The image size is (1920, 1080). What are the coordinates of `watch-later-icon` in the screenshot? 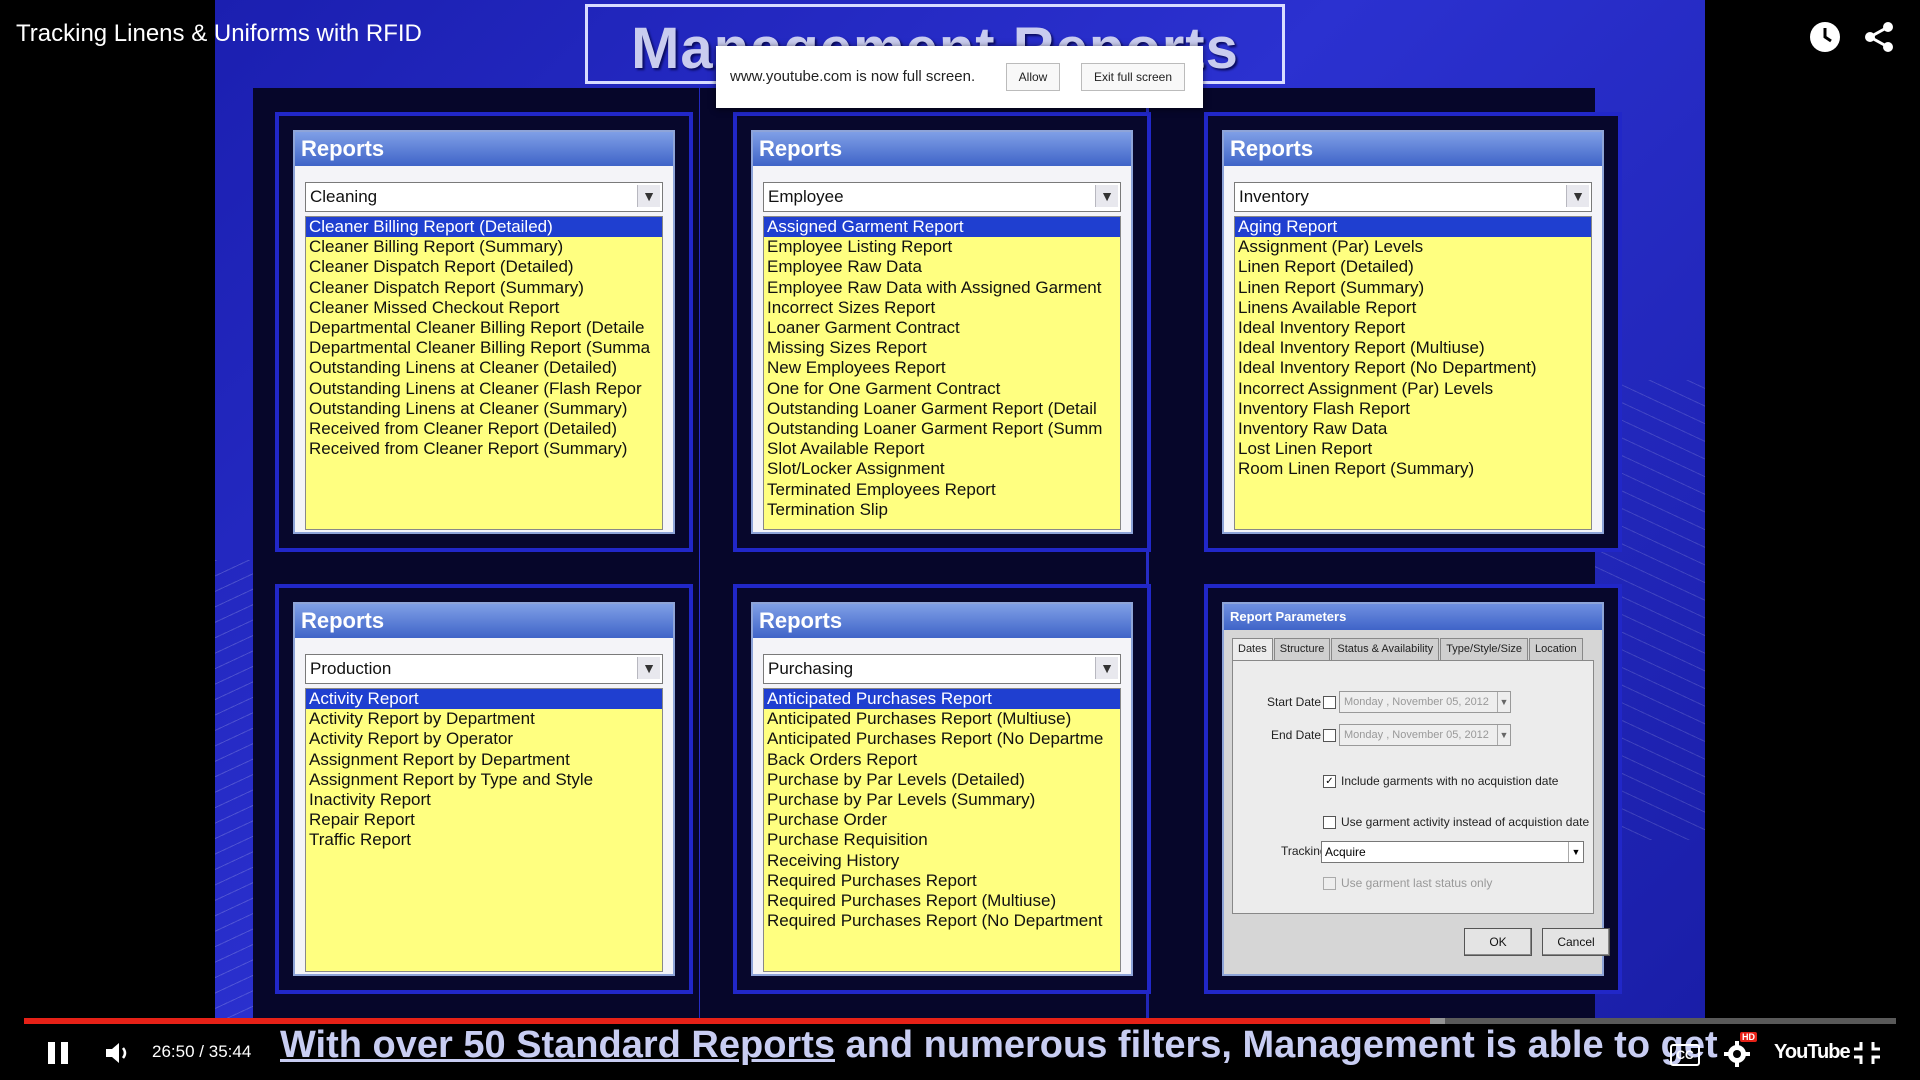 It's located at (1825, 37).